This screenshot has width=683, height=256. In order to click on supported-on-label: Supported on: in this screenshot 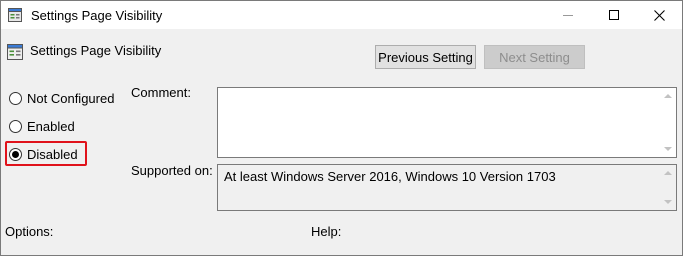, I will do `click(172, 170)`.